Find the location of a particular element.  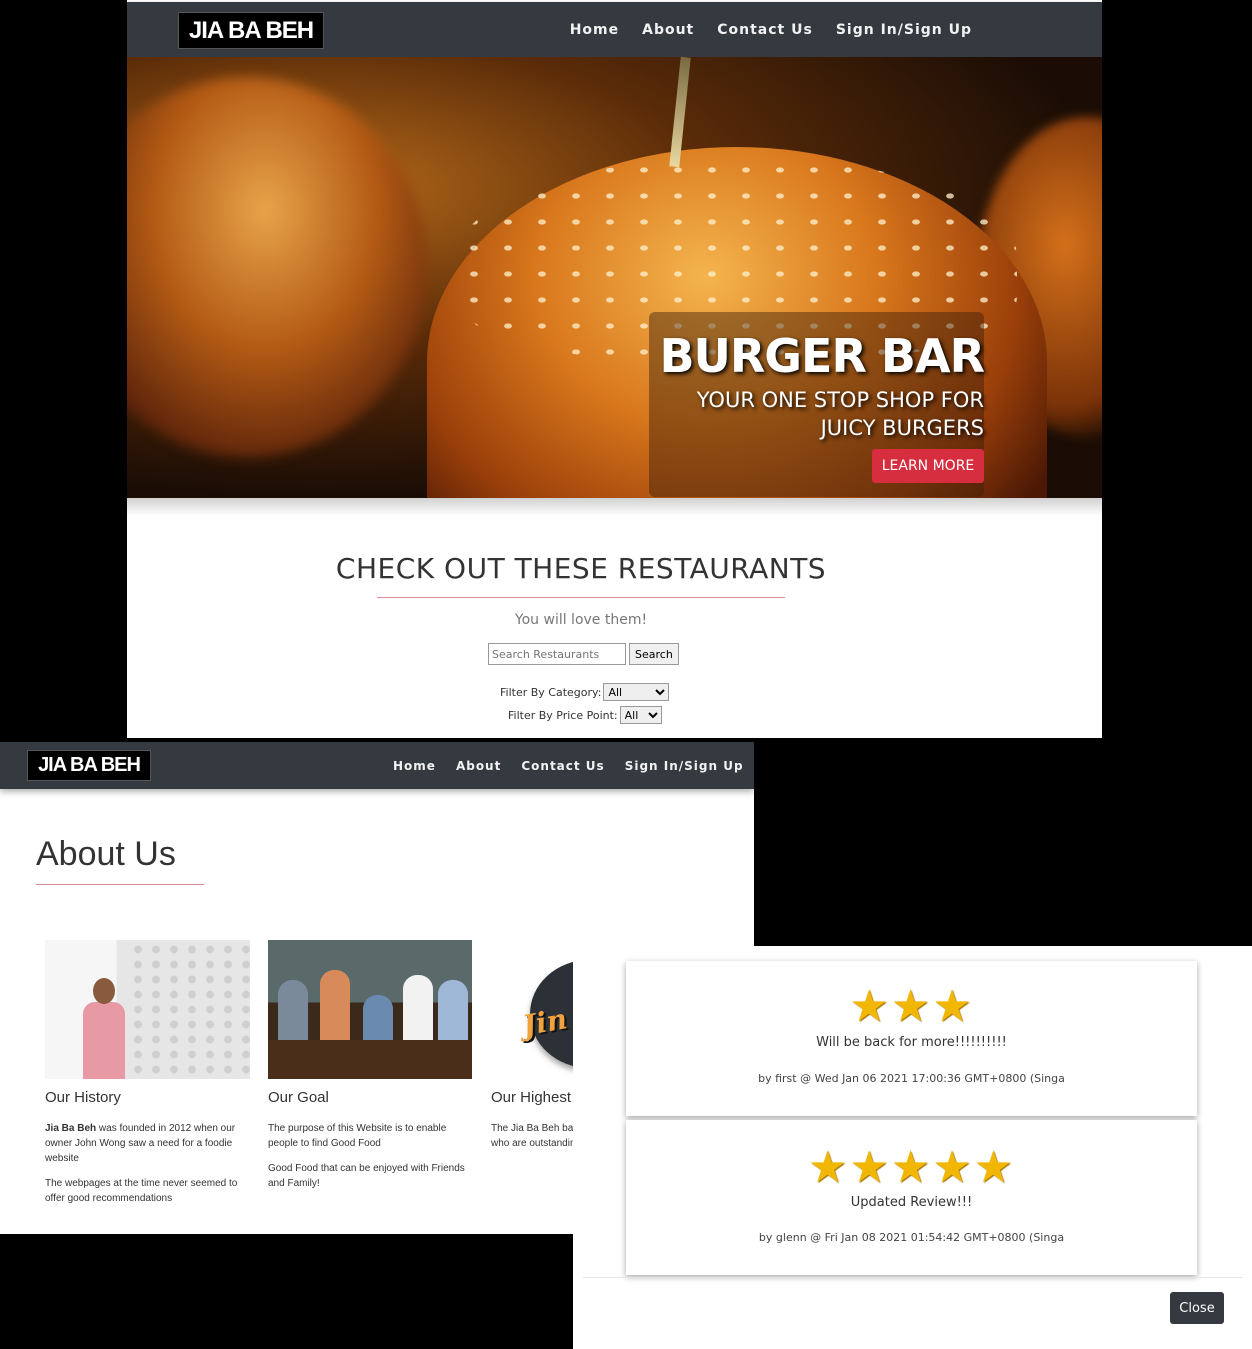

title-underline is located at coordinates (581, 597).